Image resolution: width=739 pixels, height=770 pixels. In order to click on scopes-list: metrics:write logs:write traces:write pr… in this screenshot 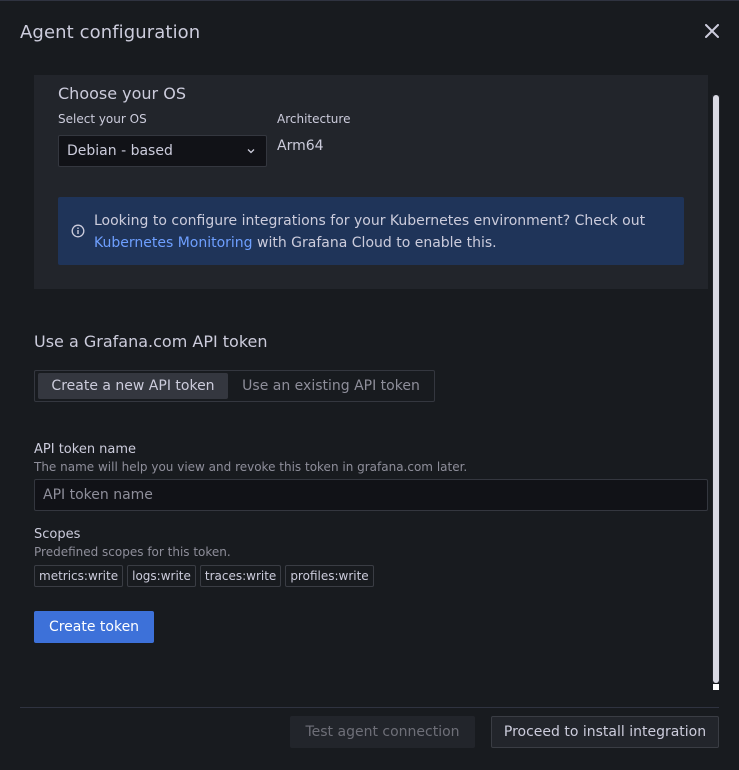, I will do `click(204, 576)`.